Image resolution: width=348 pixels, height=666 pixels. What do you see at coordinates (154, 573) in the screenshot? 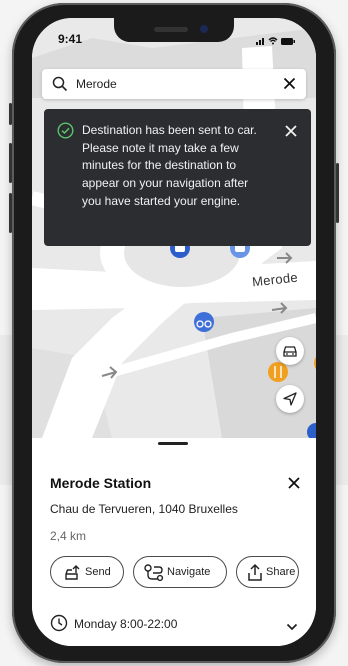
I see `route-icon` at bounding box center [154, 573].